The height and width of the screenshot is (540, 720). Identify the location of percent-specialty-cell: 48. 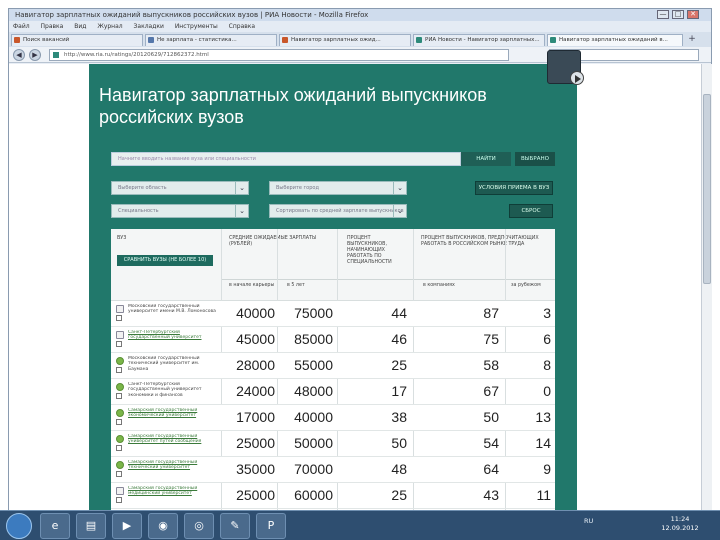
(399, 469).